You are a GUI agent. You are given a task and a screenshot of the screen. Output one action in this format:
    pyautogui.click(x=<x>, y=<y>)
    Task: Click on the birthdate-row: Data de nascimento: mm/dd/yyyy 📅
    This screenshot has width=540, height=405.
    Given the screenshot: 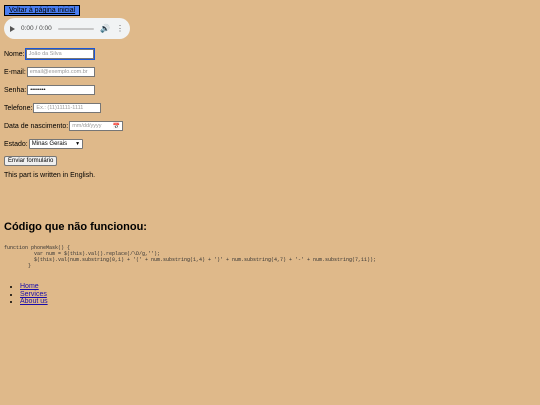 What is the action you would take?
    pyautogui.click(x=269, y=126)
    